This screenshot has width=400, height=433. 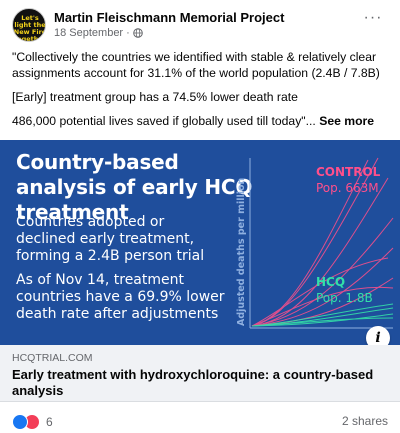 I want to click on hcq-population: Pop. 1.8B, so click(x=344, y=298).